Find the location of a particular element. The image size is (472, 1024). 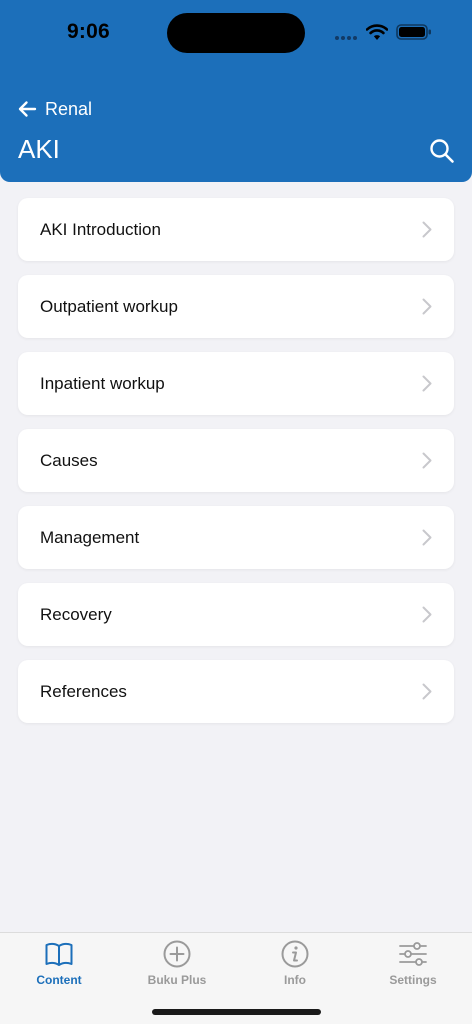

status-time: 9:06 is located at coordinates (88, 31).